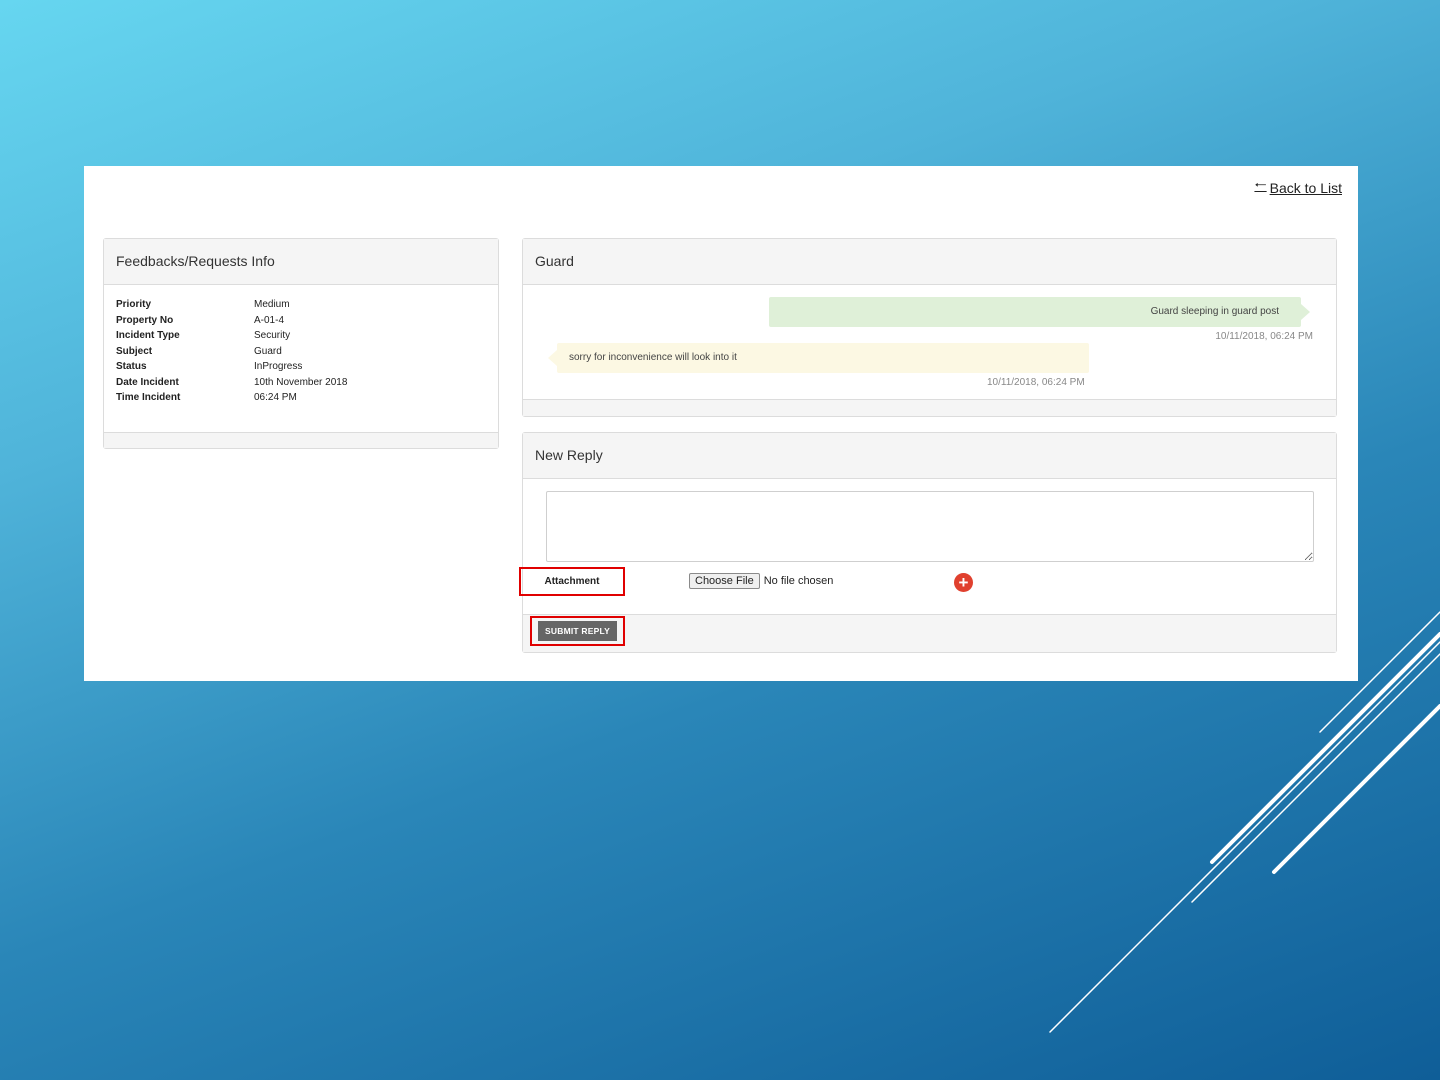  Describe the element at coordinates (147, 382) in the screenshot. I see `info-key: Date Incident` at that location.